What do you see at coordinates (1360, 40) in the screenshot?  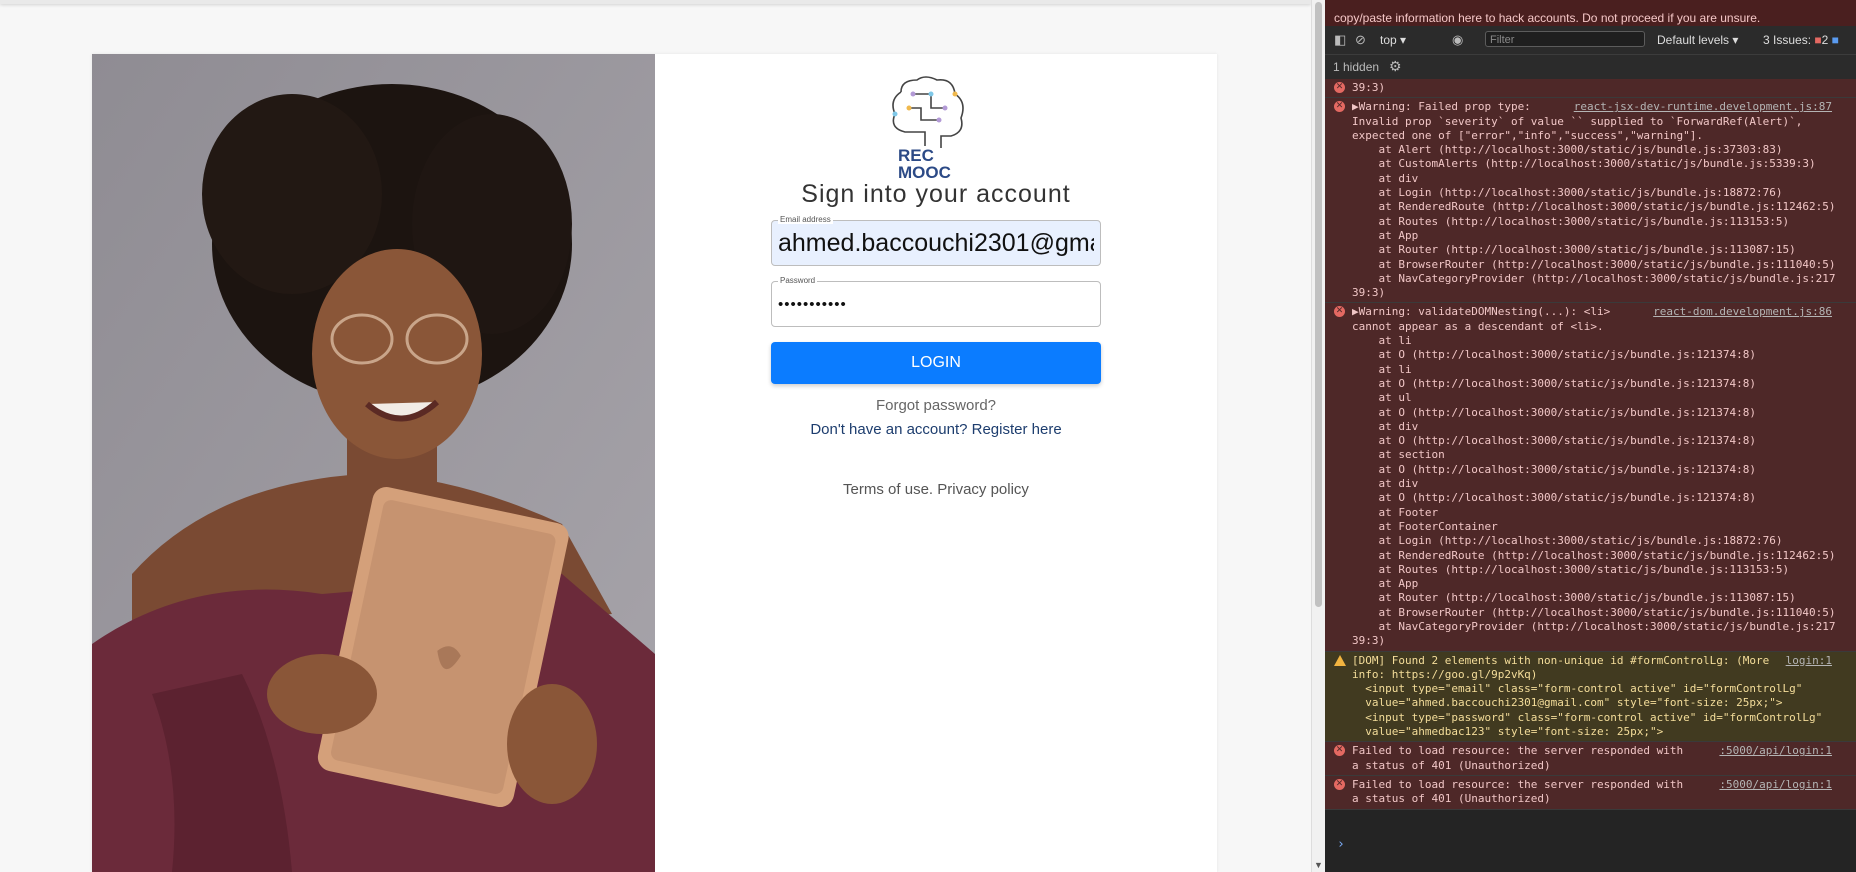 I see `clear-console-icon: ⊘` at bounding box center [1360, 40].